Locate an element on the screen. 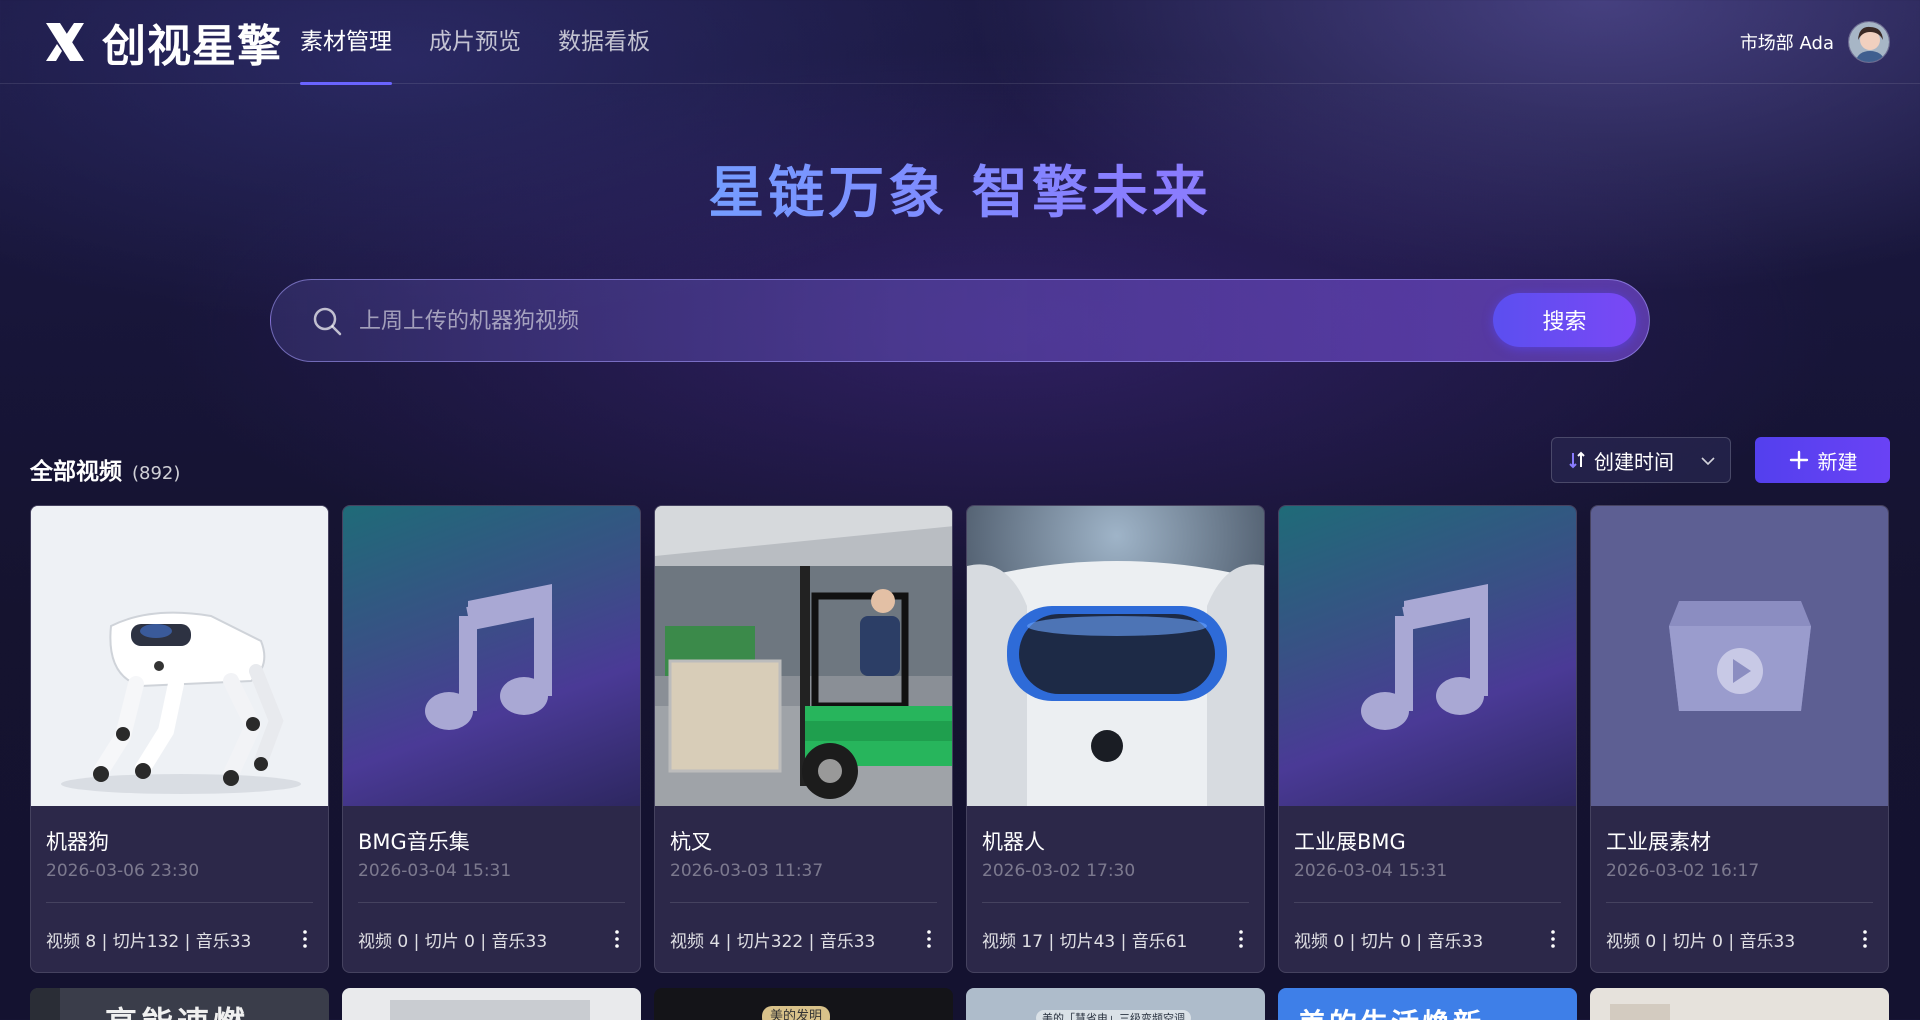 This screenshot has height=1020, width=1920. card-date: 2026-03-06 23:30 is located at coordinates (123, 871).